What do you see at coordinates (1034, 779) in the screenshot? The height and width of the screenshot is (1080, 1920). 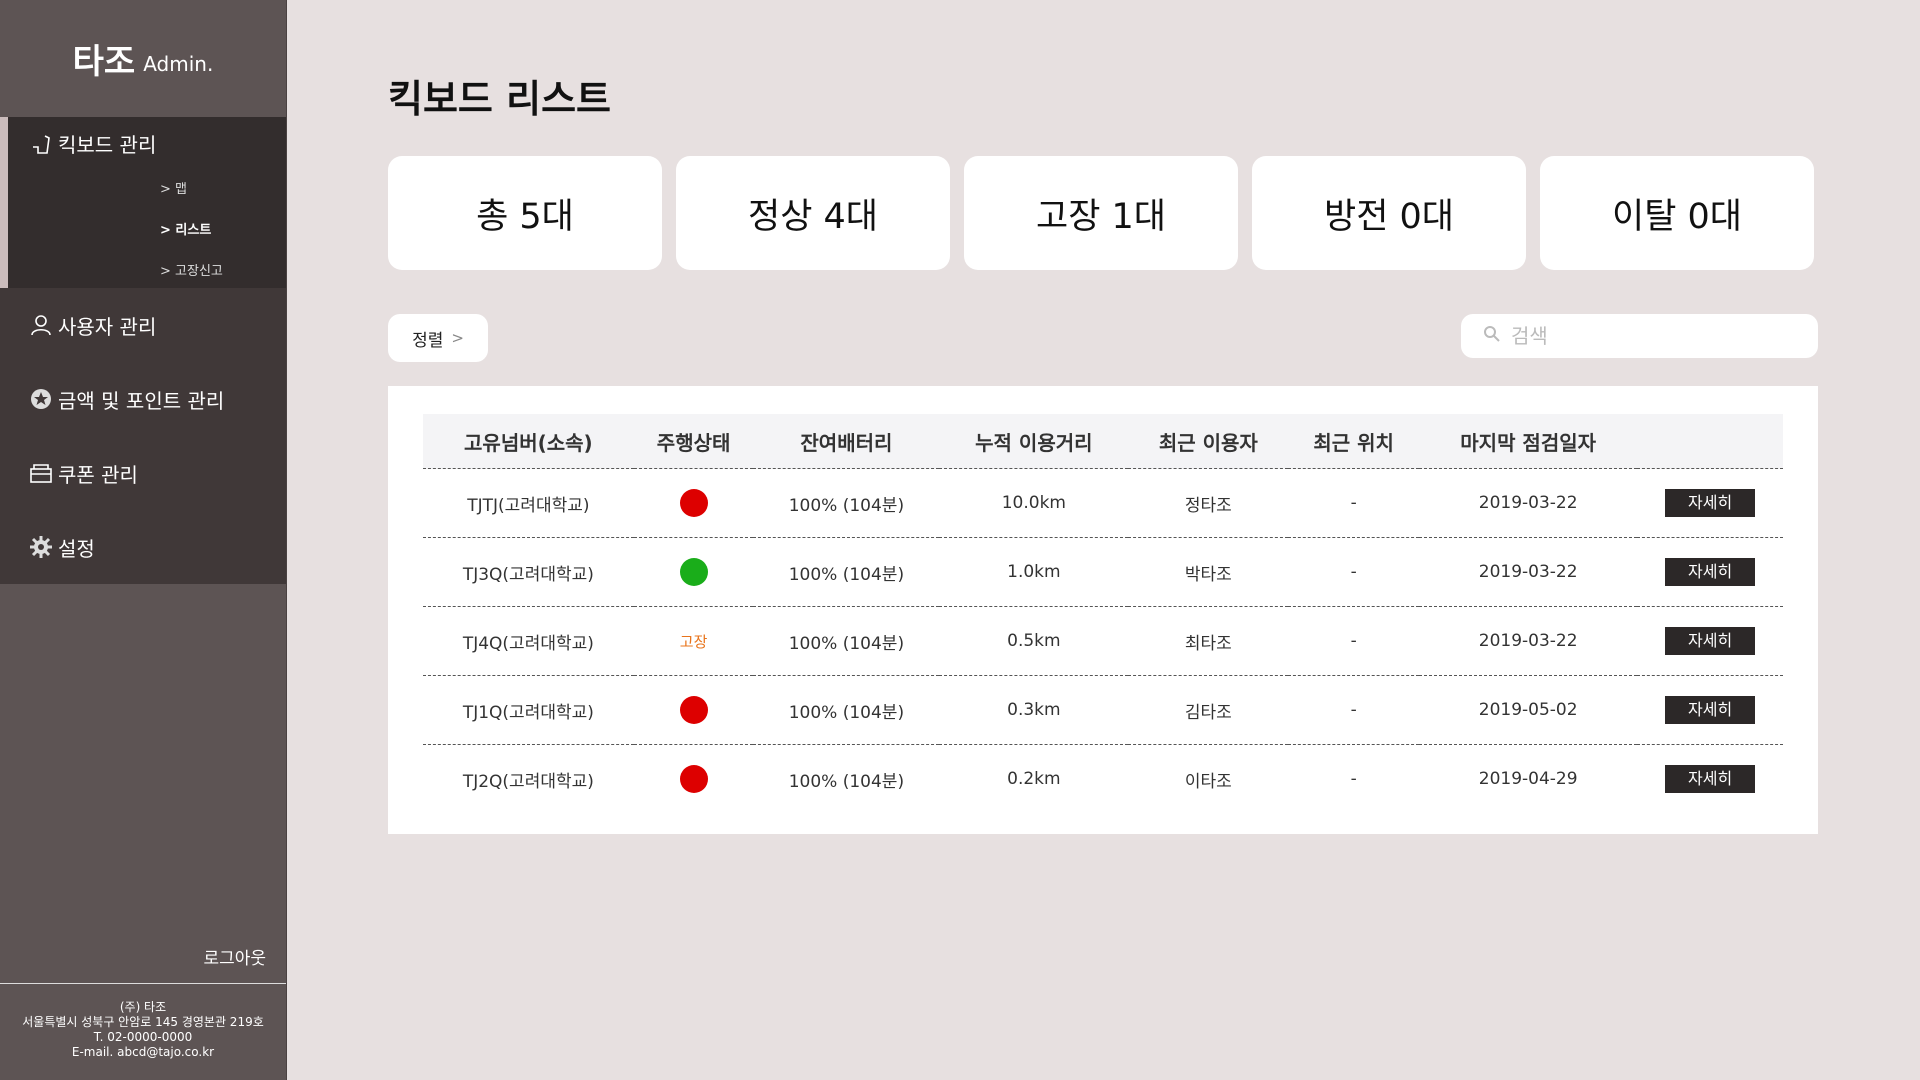 I see `cell-distance: 0.2km` at bounding box center [1034, 779].